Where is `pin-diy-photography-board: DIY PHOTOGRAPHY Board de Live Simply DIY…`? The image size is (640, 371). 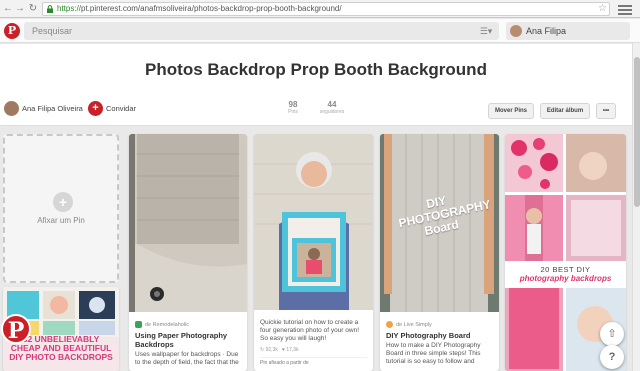
pin-diy-photography-board: DIY PHOTOGRAPHY Board de Live Simply DIY… is located at coordinates (439, 252).